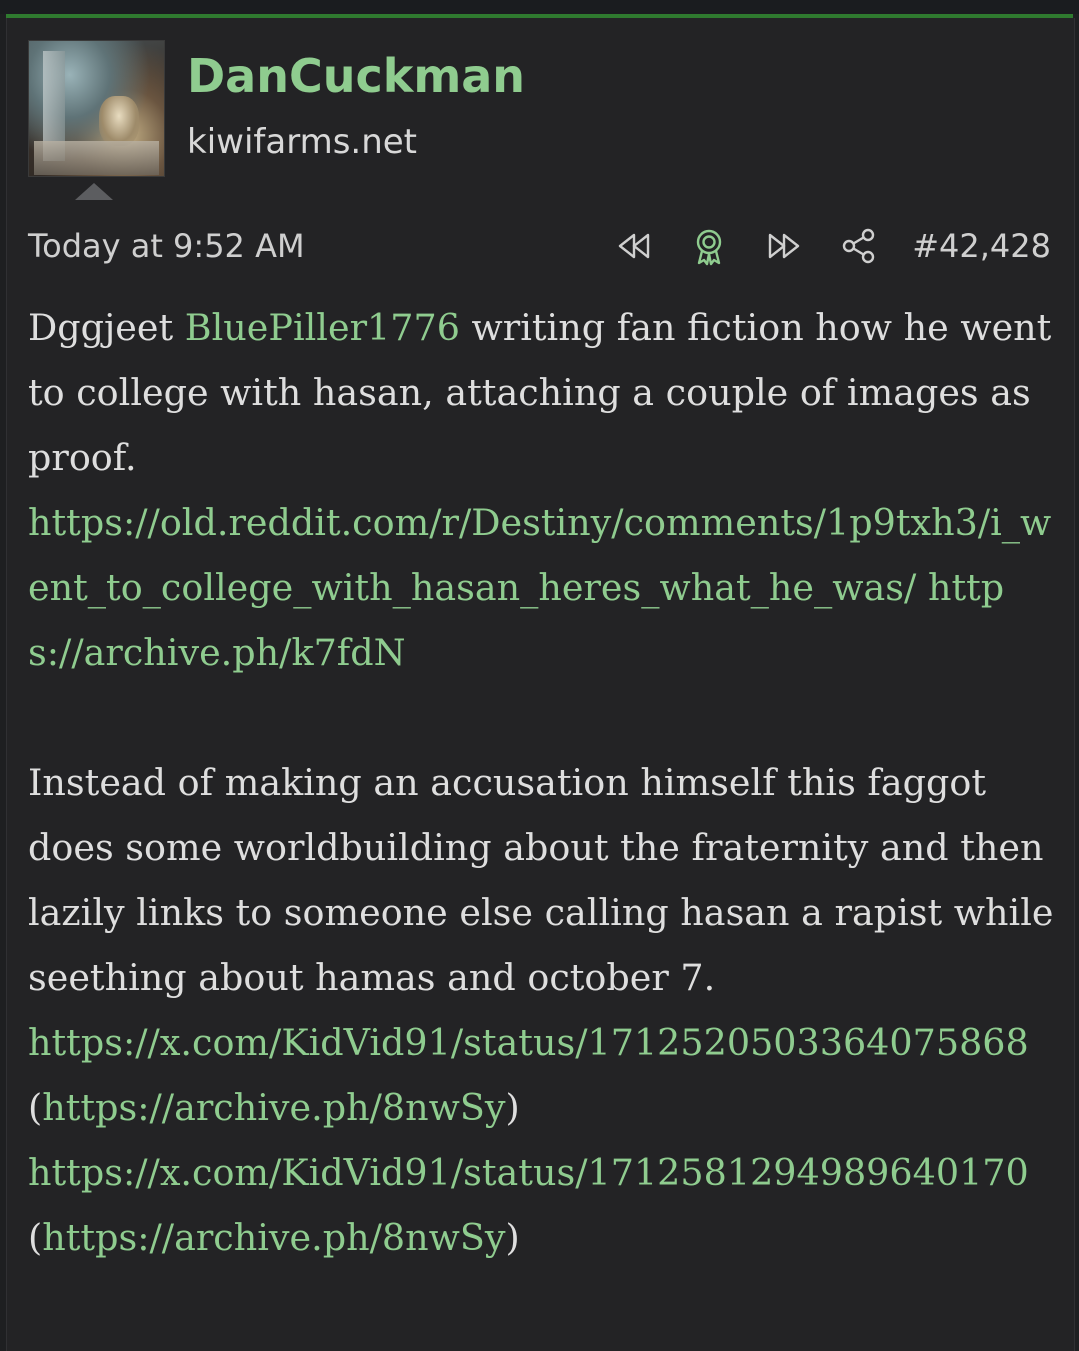 Image resolution: width=1079 pixels, height=1351 pixels. What do you see at coordinates (784, 246) in the screenshot?
I see `fast-forward-icon` at bounding box center [784, 246].